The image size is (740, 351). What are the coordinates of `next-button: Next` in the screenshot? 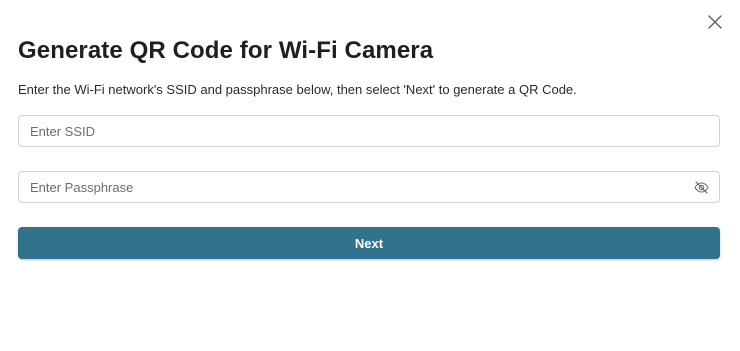 It's located at (369, 243).